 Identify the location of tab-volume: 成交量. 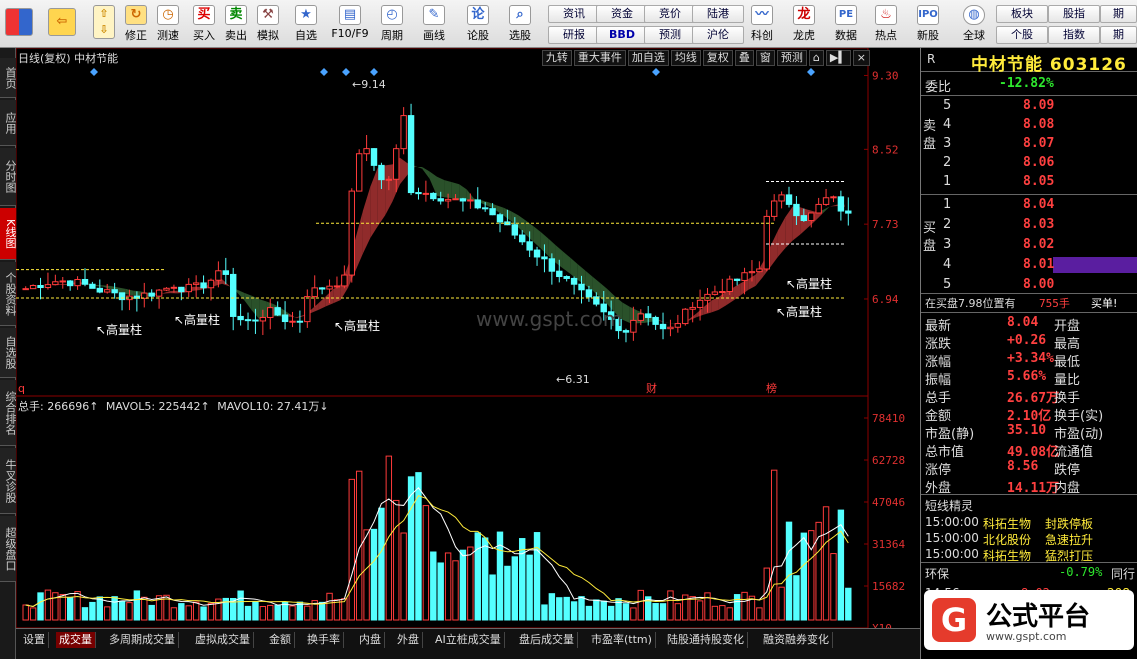
(76, 640).